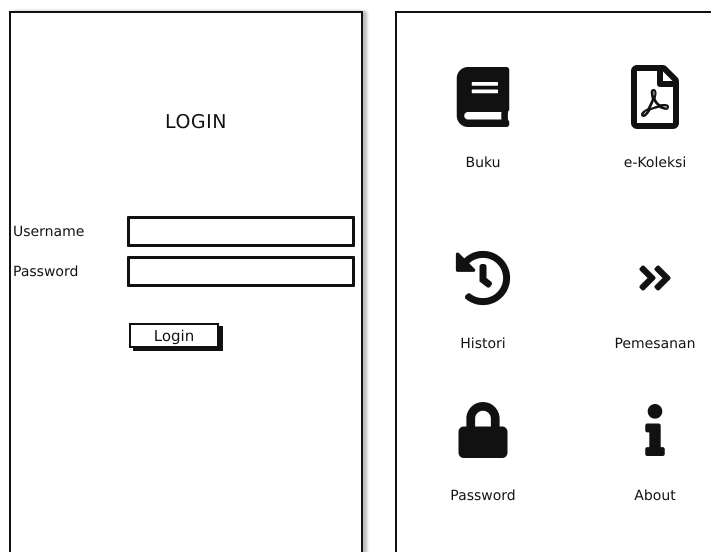 This screenshot has width=711, height=552. I want to click on menu-item: Histori, so click(483, 298).